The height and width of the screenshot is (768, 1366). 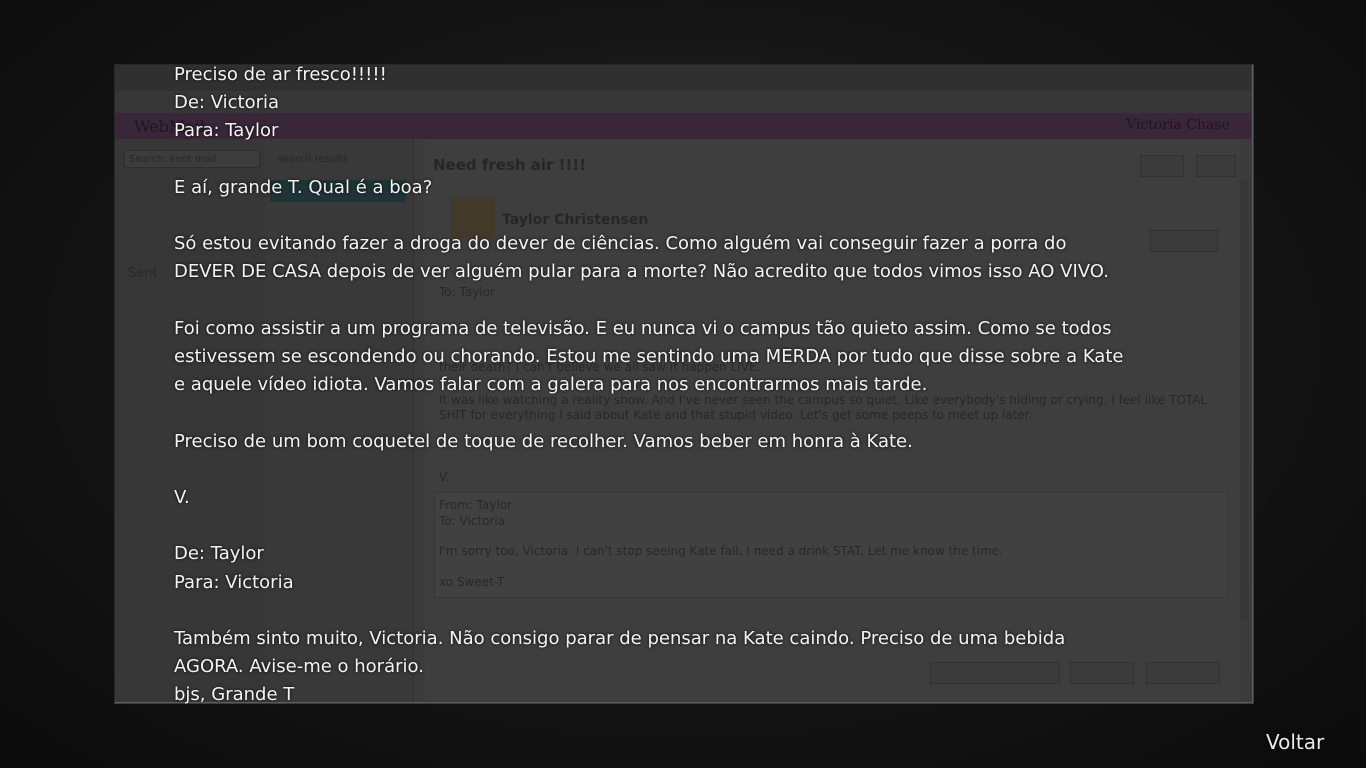 What do you see at coordinates (226, 131) in the screenshot?
I see `email-to: Para: Taylor` at bounding box center [226, 131].